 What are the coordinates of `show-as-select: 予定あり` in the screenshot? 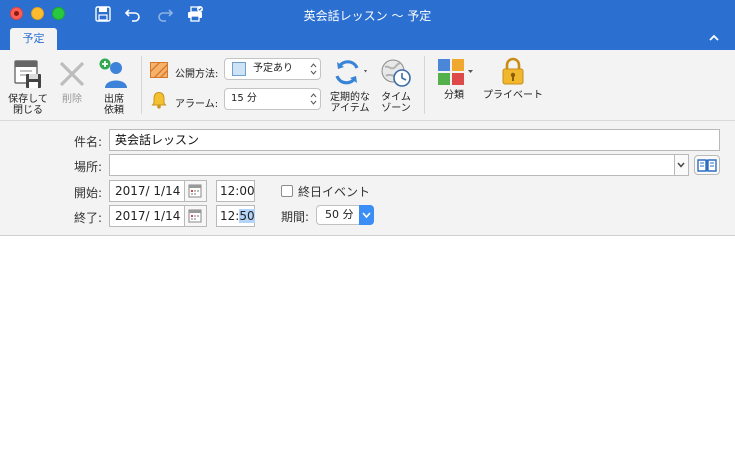 It's located at (272, 69).